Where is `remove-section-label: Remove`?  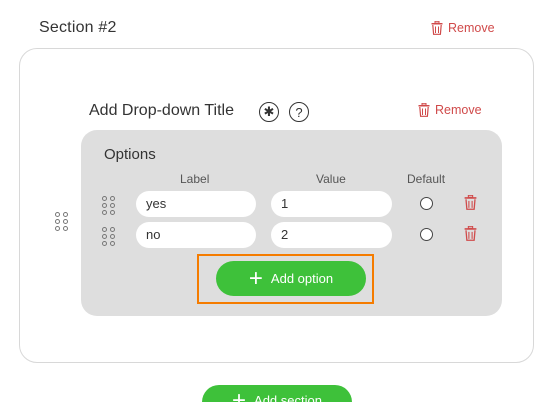
remove-section-label: Remove is located at coordinates (471, 28).